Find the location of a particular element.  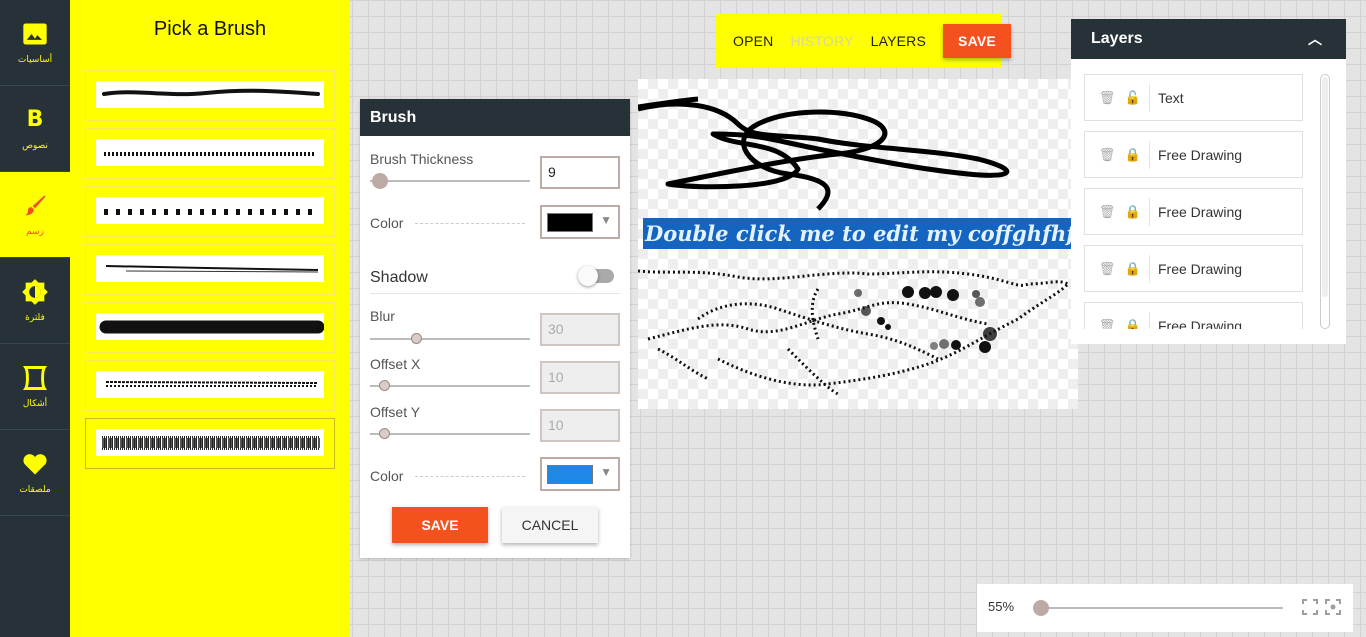

nav-label: رسم is located at coordinates (35, 231).